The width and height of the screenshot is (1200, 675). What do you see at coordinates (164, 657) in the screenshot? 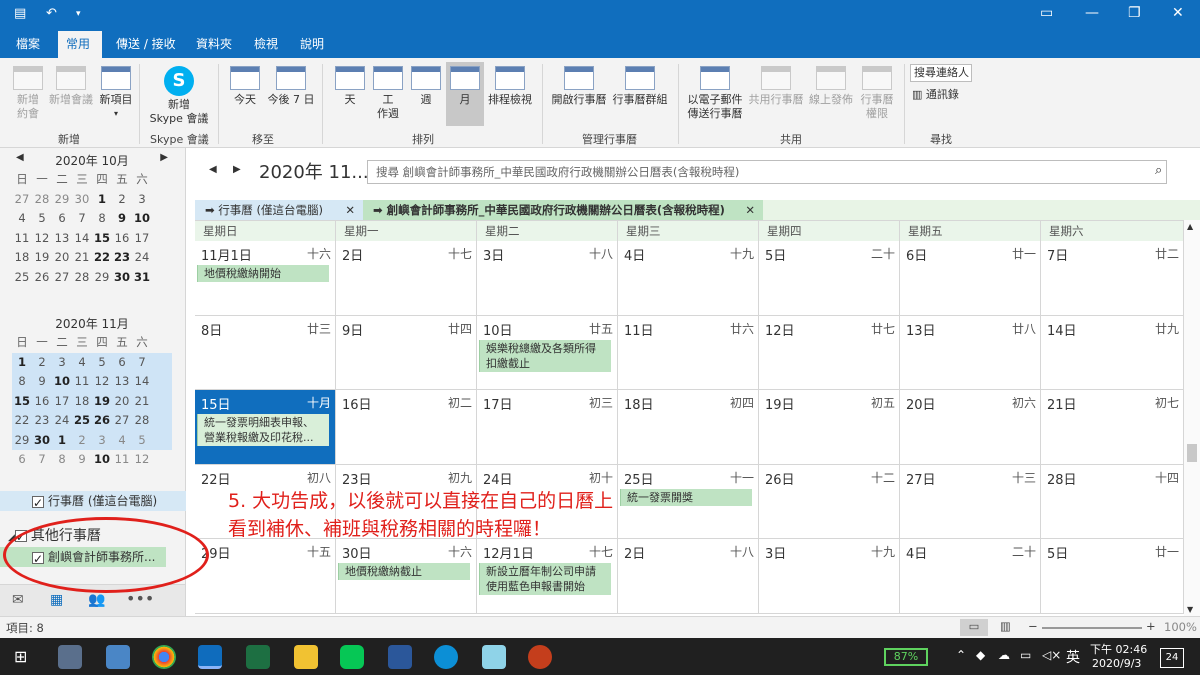
I see `chrome-icon` at bounding box center [164, 657].